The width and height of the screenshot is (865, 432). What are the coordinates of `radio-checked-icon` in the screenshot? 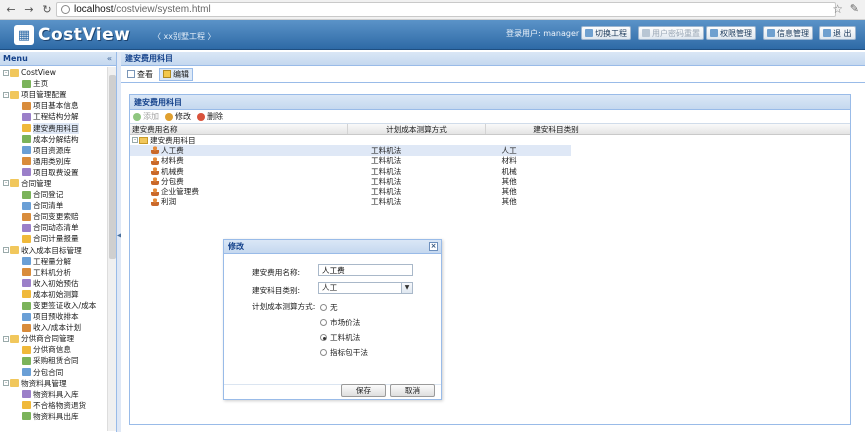 It's located at (323, 337).